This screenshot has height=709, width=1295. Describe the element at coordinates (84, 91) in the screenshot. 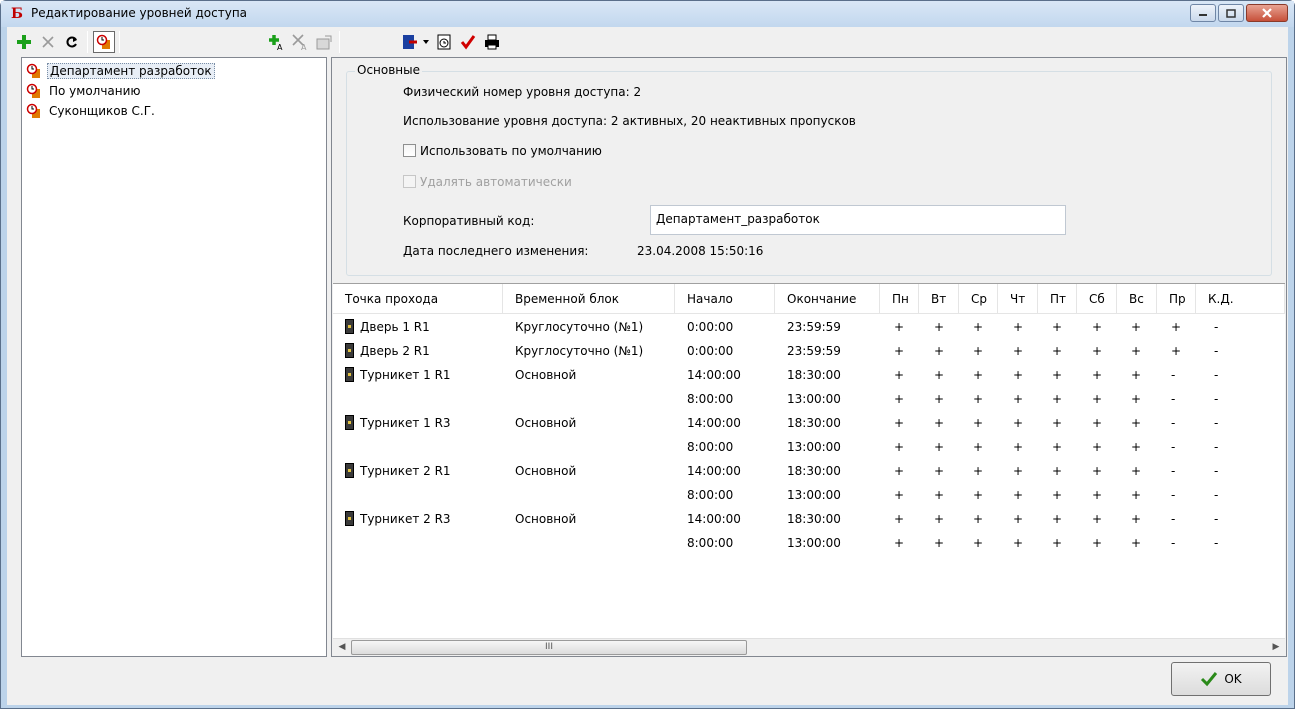

I see `tree-item: По умолчанию` at that location.